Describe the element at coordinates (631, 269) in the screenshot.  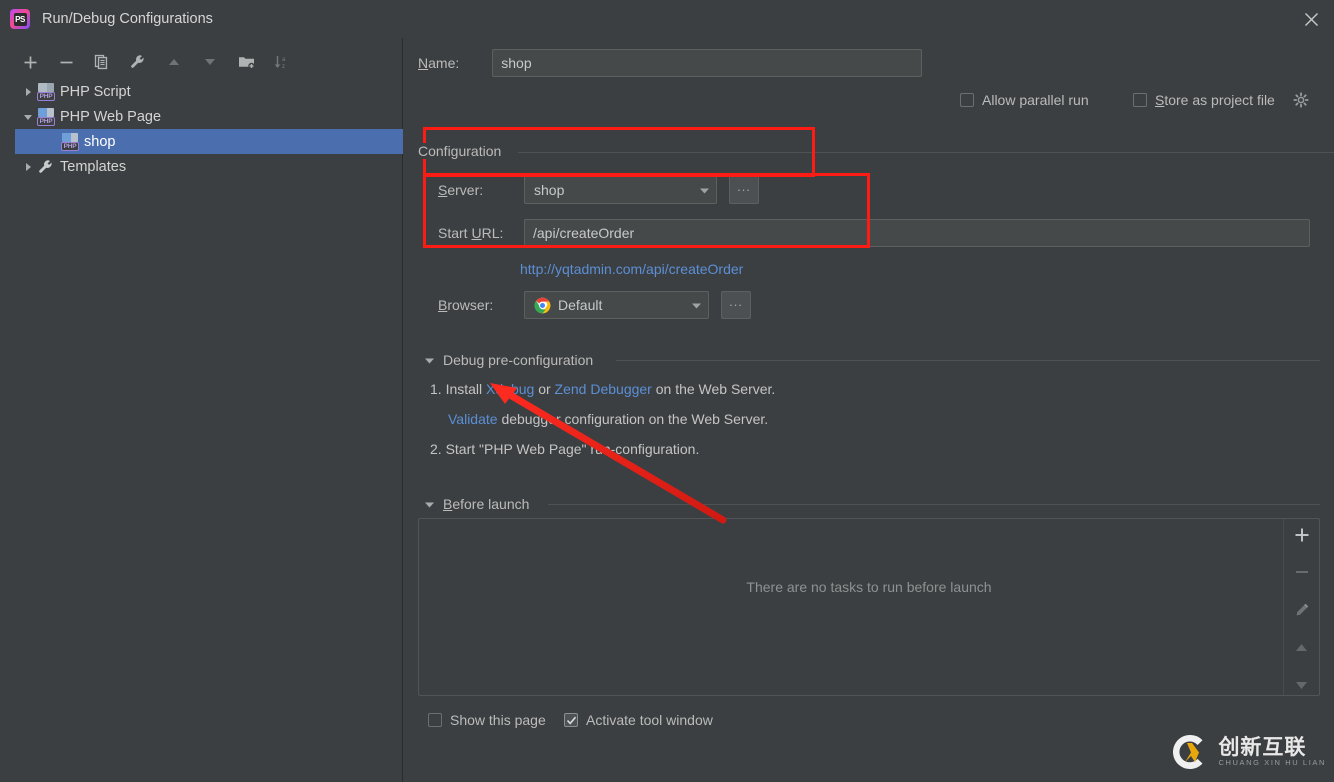
I see `resolved-url-link: http://yqtadmin.com/api/createOrder` at that location.